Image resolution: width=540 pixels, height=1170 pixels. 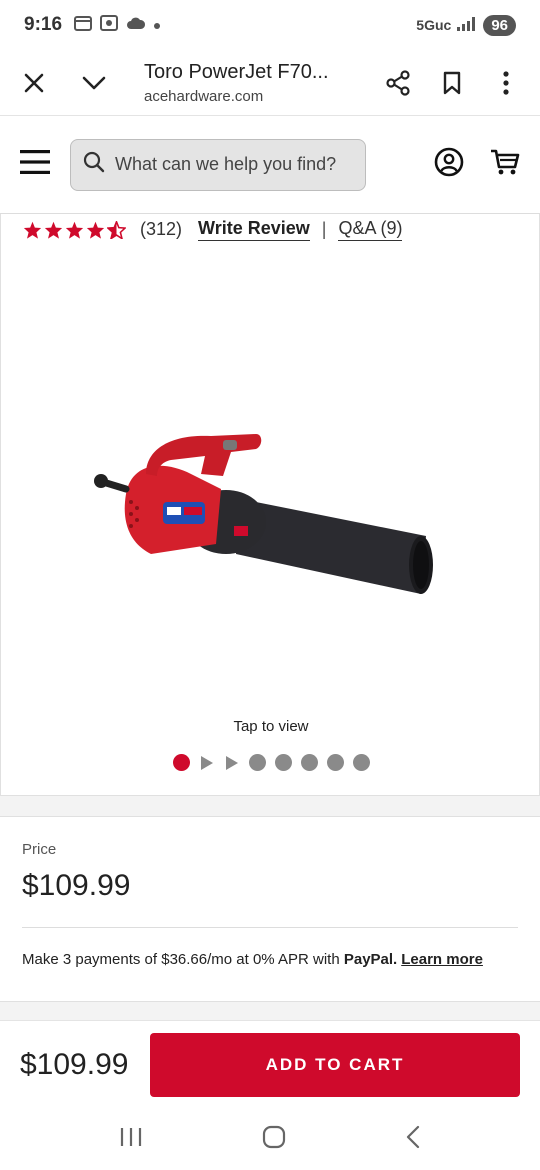 What do you see at coordinates (370, 959) in the screenshot?
I see `paypal-brand: PayPal.` at bounding box center [370, 959].